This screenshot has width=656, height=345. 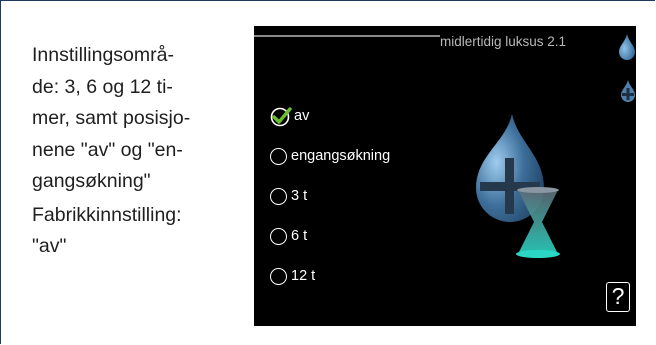 I want to click on range-line: mer, samt posisjo-, so click(x=111, y=118).